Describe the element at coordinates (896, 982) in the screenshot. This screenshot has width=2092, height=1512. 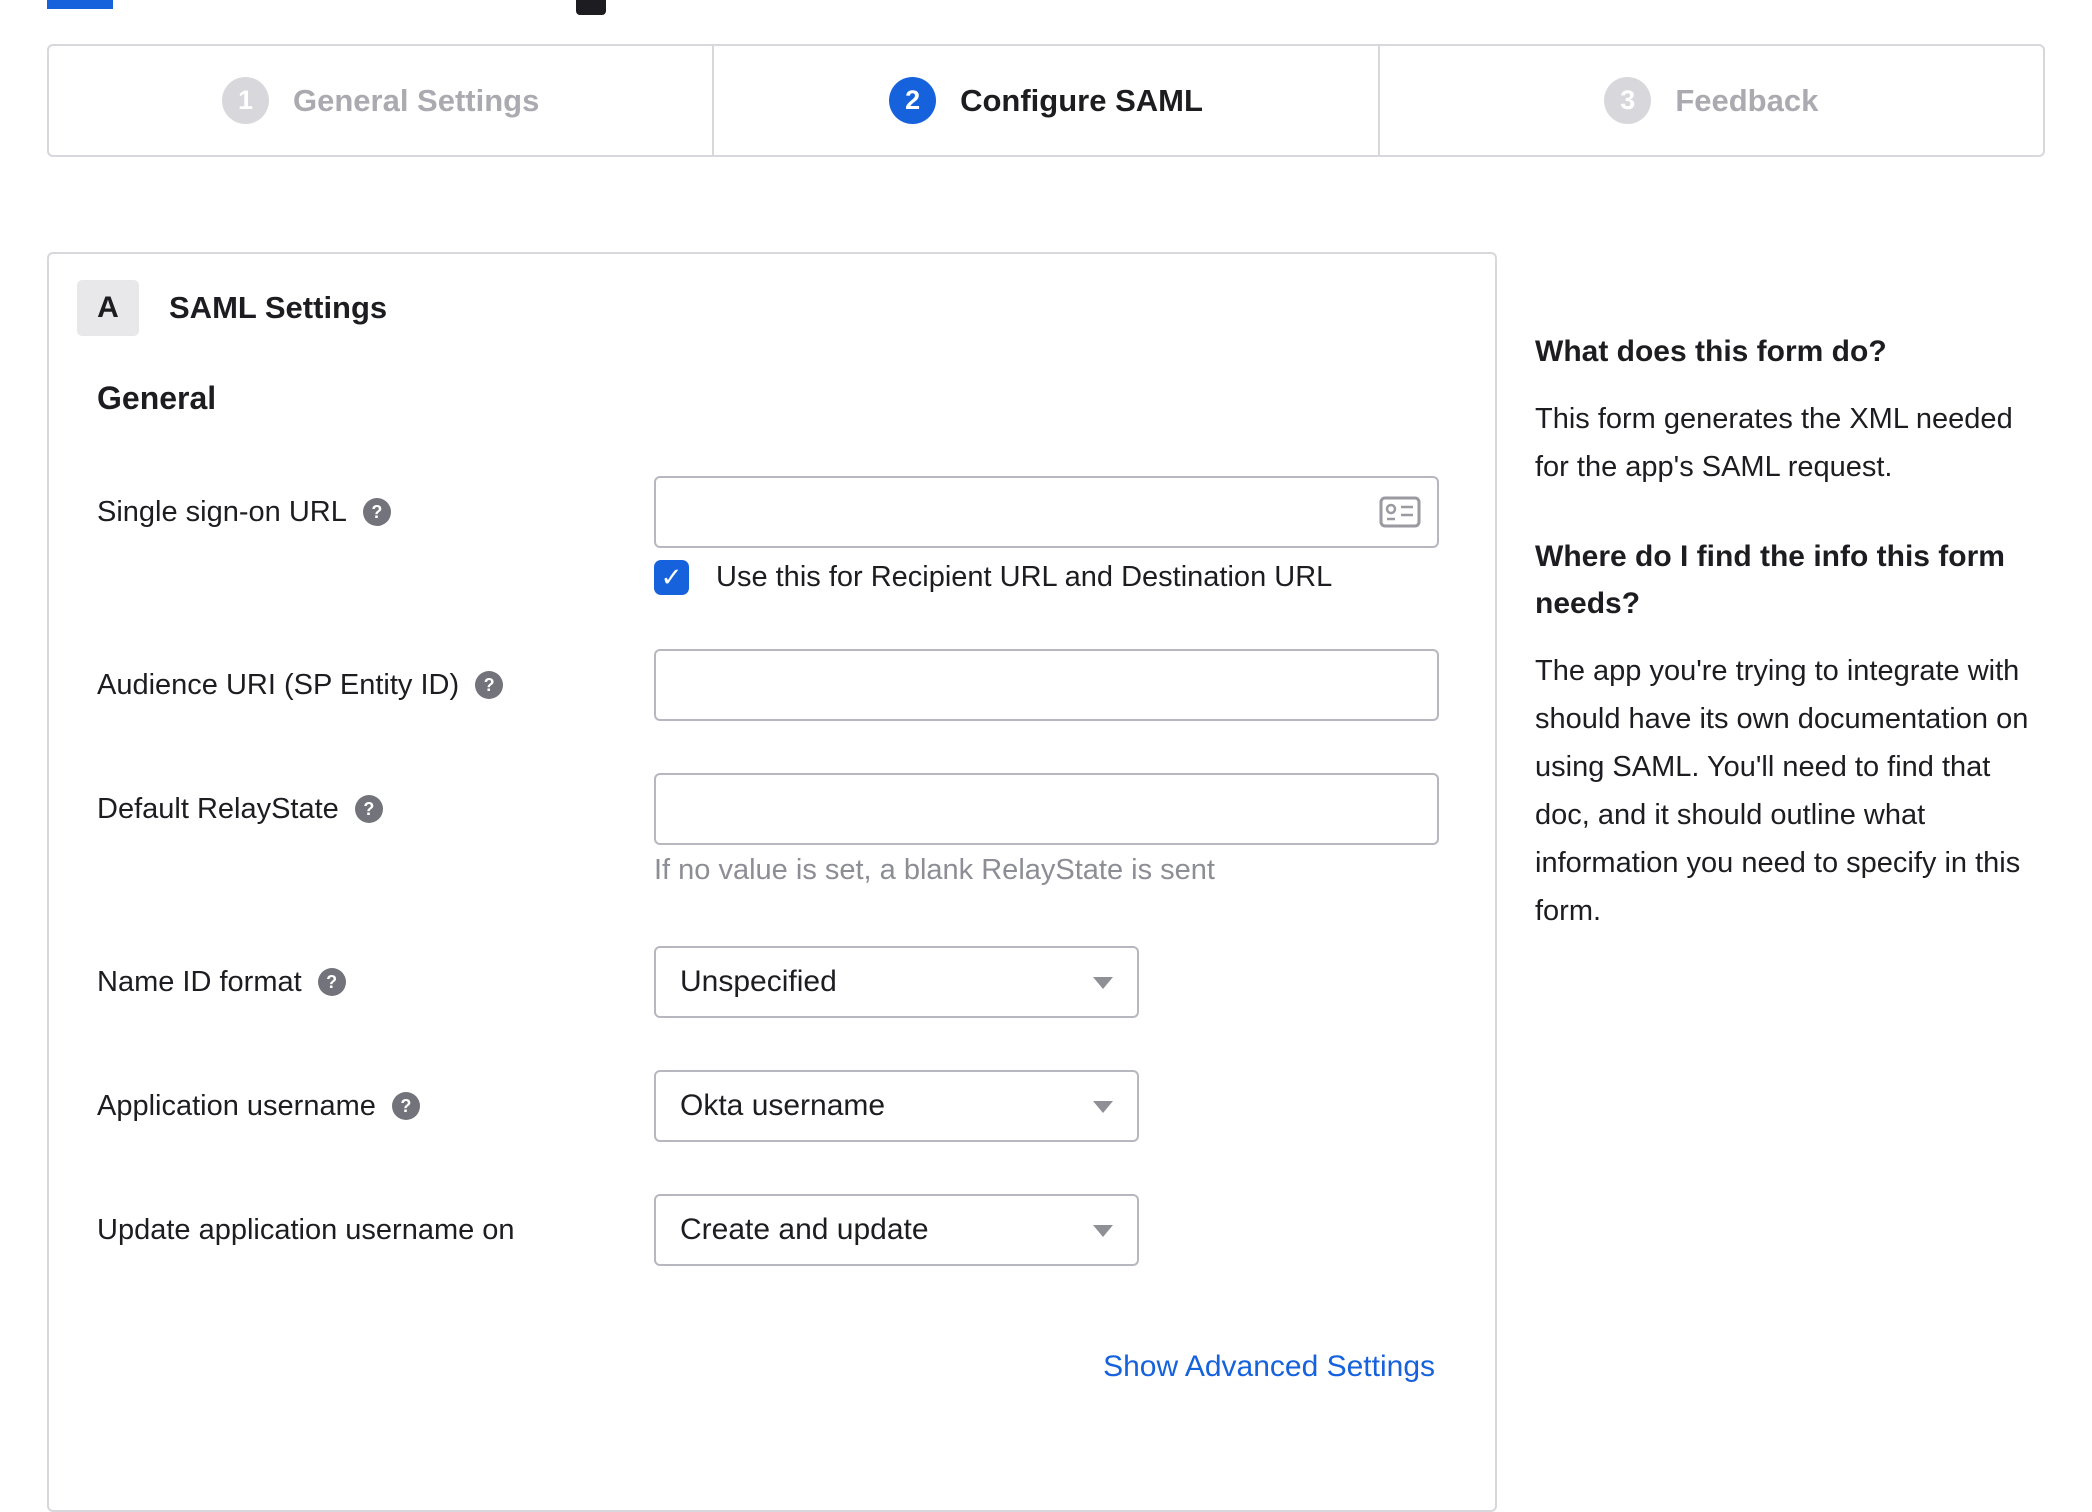
I see `name-id-format-select: Unspecified` at that location.